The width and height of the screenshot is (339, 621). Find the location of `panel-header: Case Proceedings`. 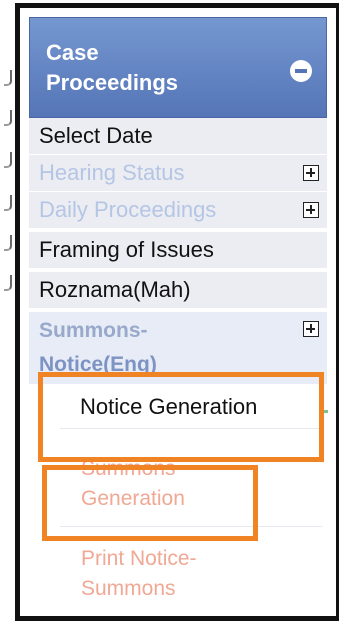

panel-header: Case Proceedings is located at coordinates (178, 67).